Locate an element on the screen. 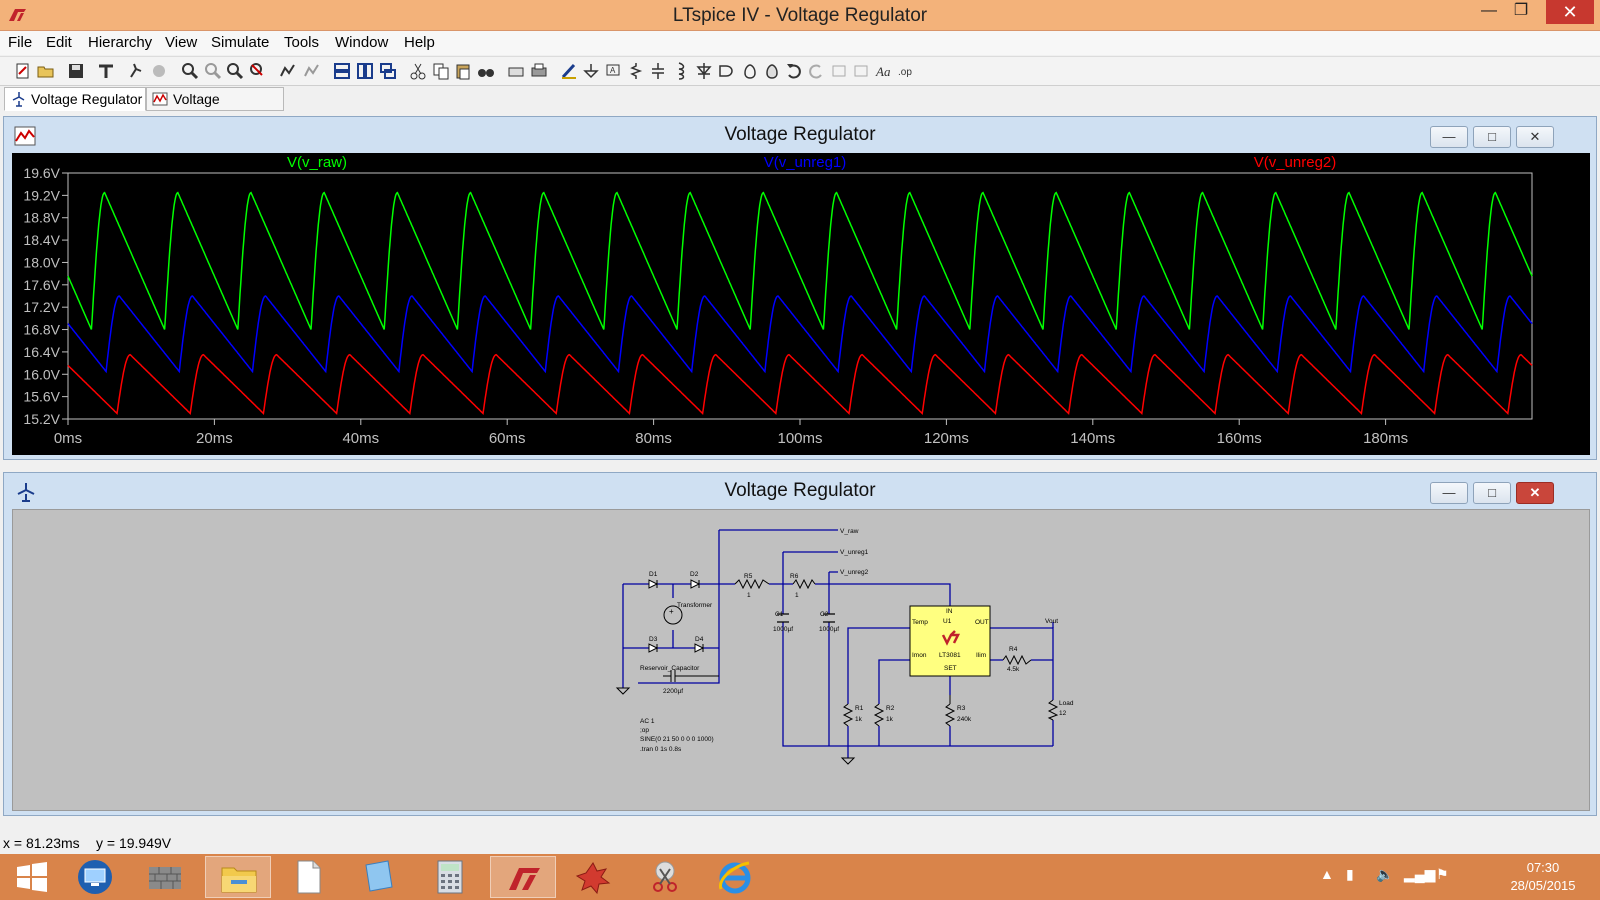 This screenshot has width=1600, height=900. mirror-icon is located at coordinates (861, 71).